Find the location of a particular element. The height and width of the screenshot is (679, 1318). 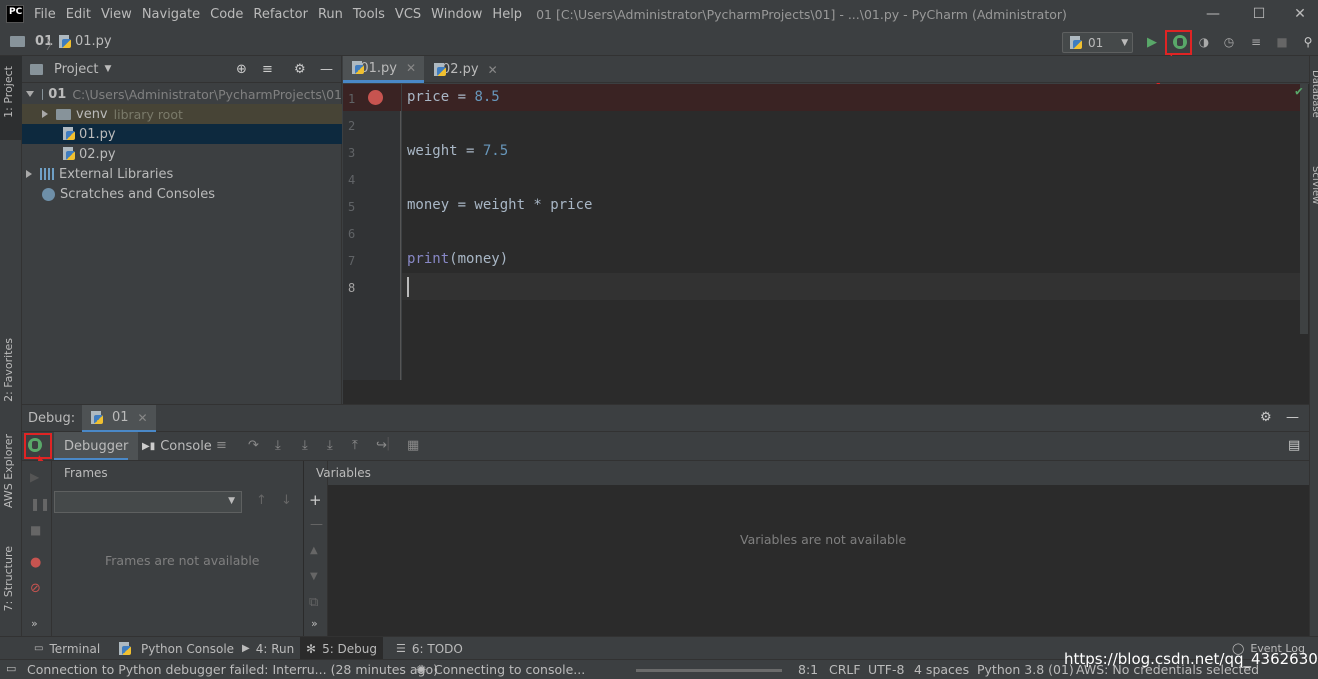

menu-navigate: Navigate is located at coordinates (171, 14).